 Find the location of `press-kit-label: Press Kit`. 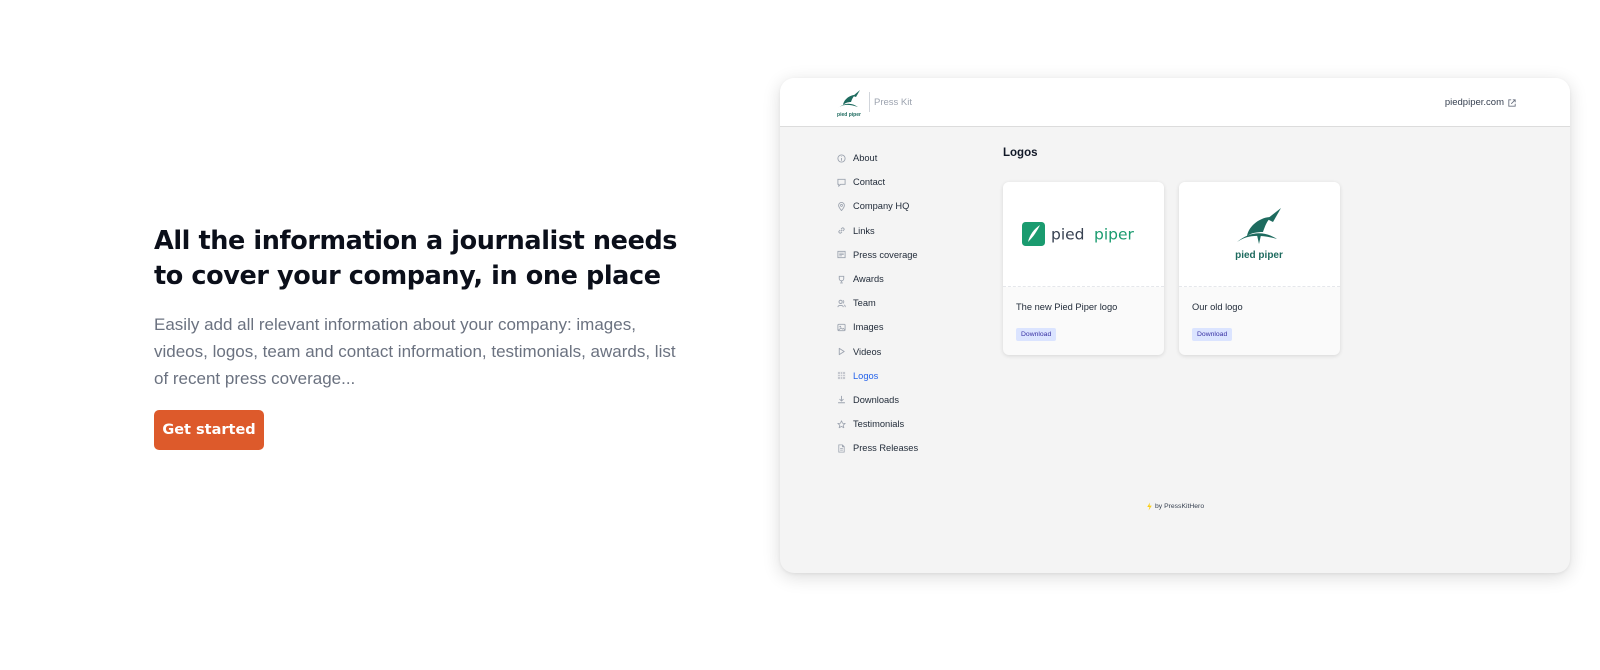

press-kit-label: Press Kit is located at coordinates (893, 102).